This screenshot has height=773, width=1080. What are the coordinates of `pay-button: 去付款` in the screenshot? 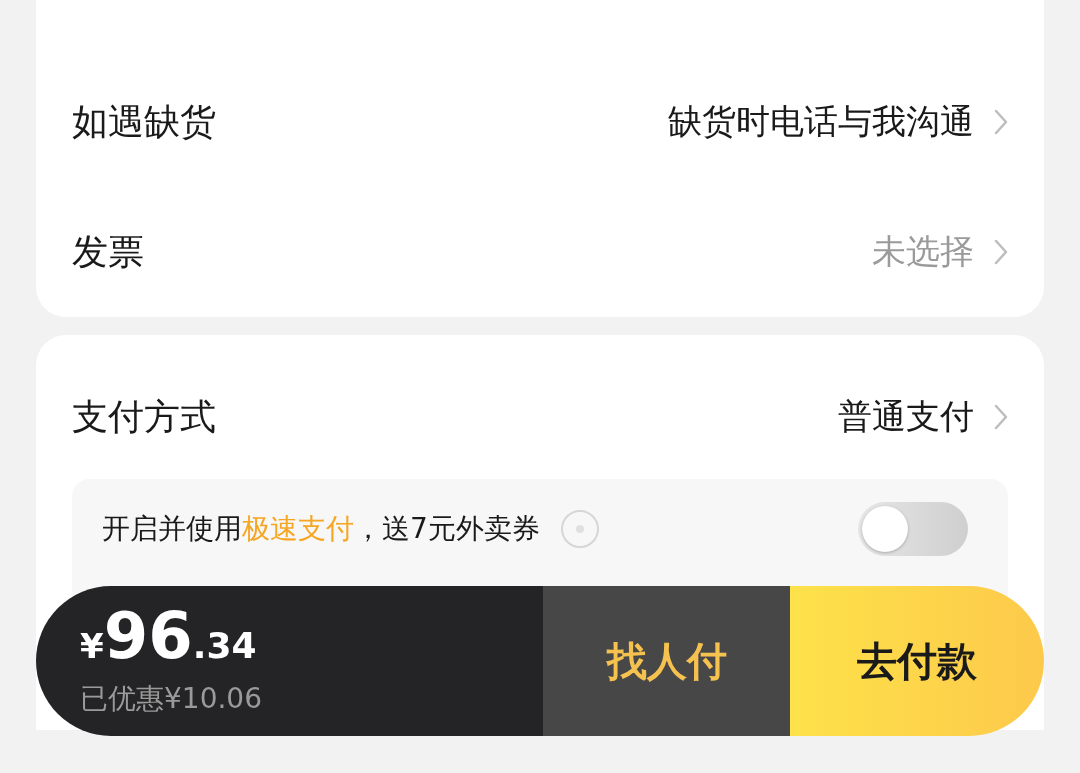 It's located at (917, 661).